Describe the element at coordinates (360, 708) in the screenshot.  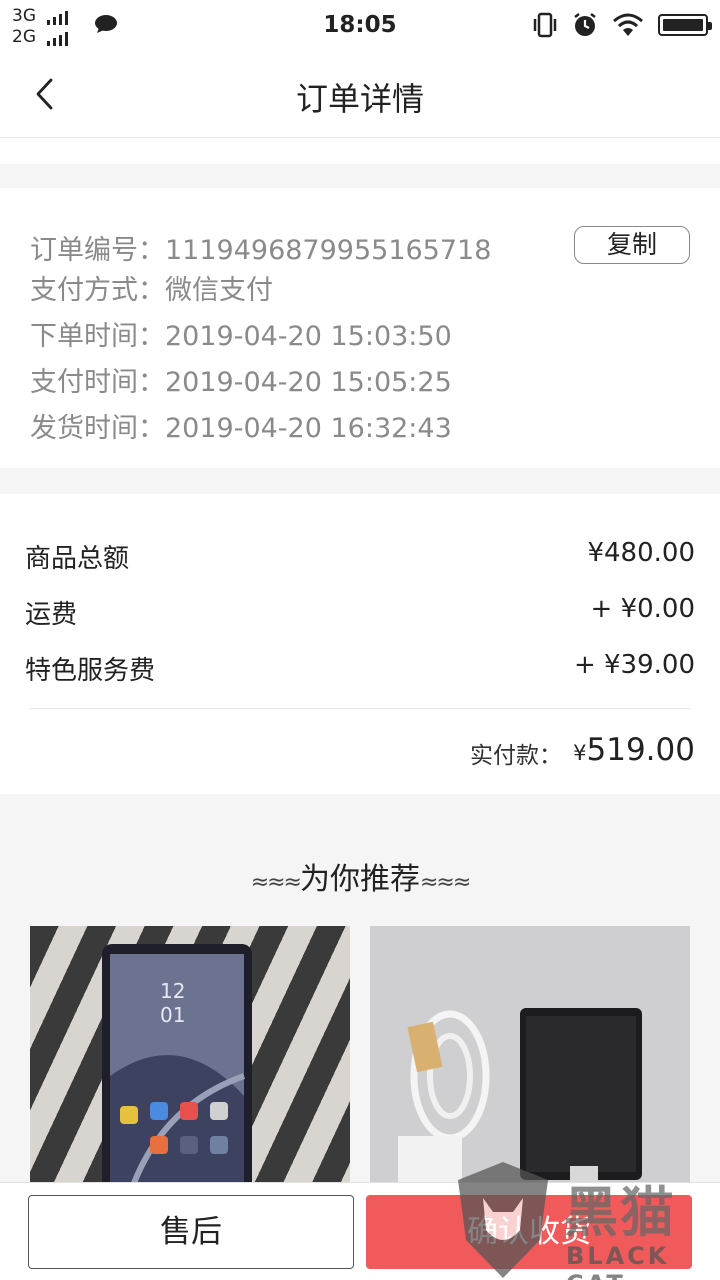
I see `amount-divider` at that location.